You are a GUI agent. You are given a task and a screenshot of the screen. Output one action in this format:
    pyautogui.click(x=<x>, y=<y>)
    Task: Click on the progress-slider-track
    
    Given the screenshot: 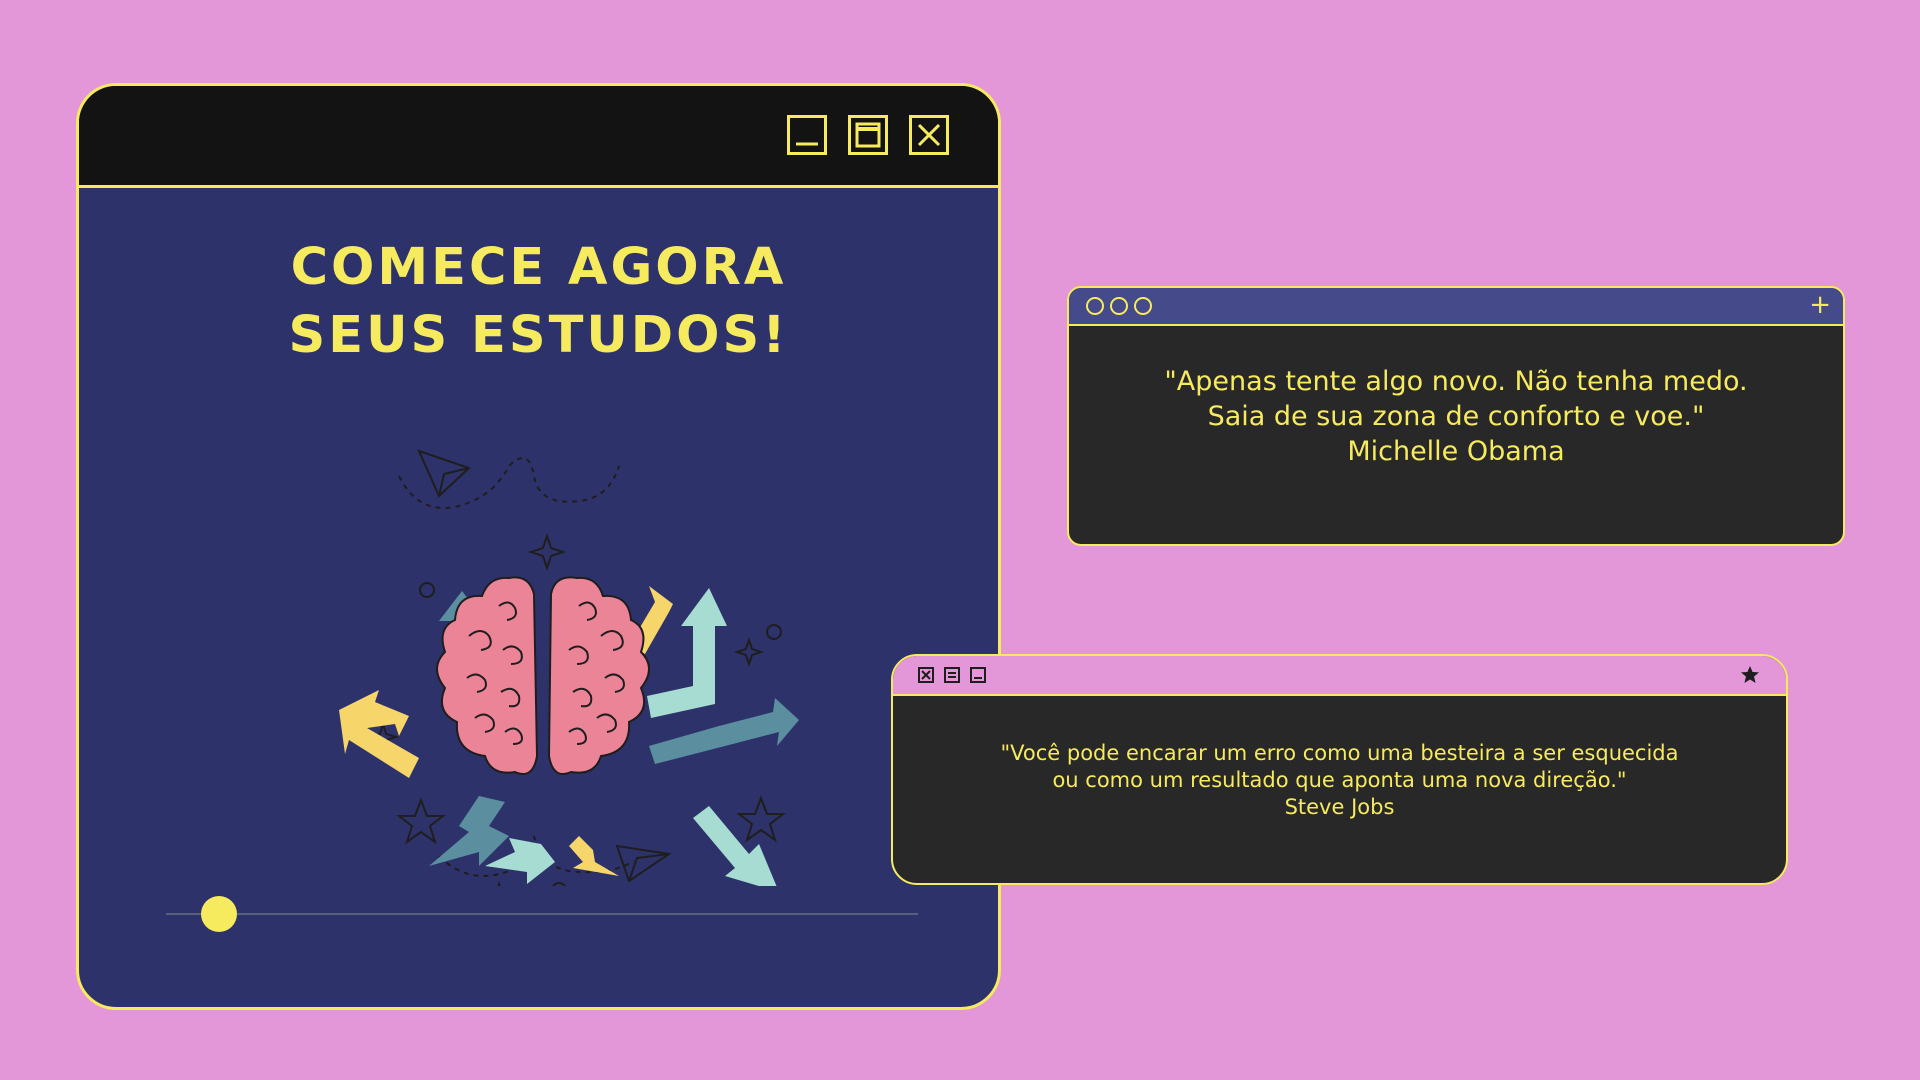 What is the action you would take?
    pyautogui.click(x=542, y=914)
    